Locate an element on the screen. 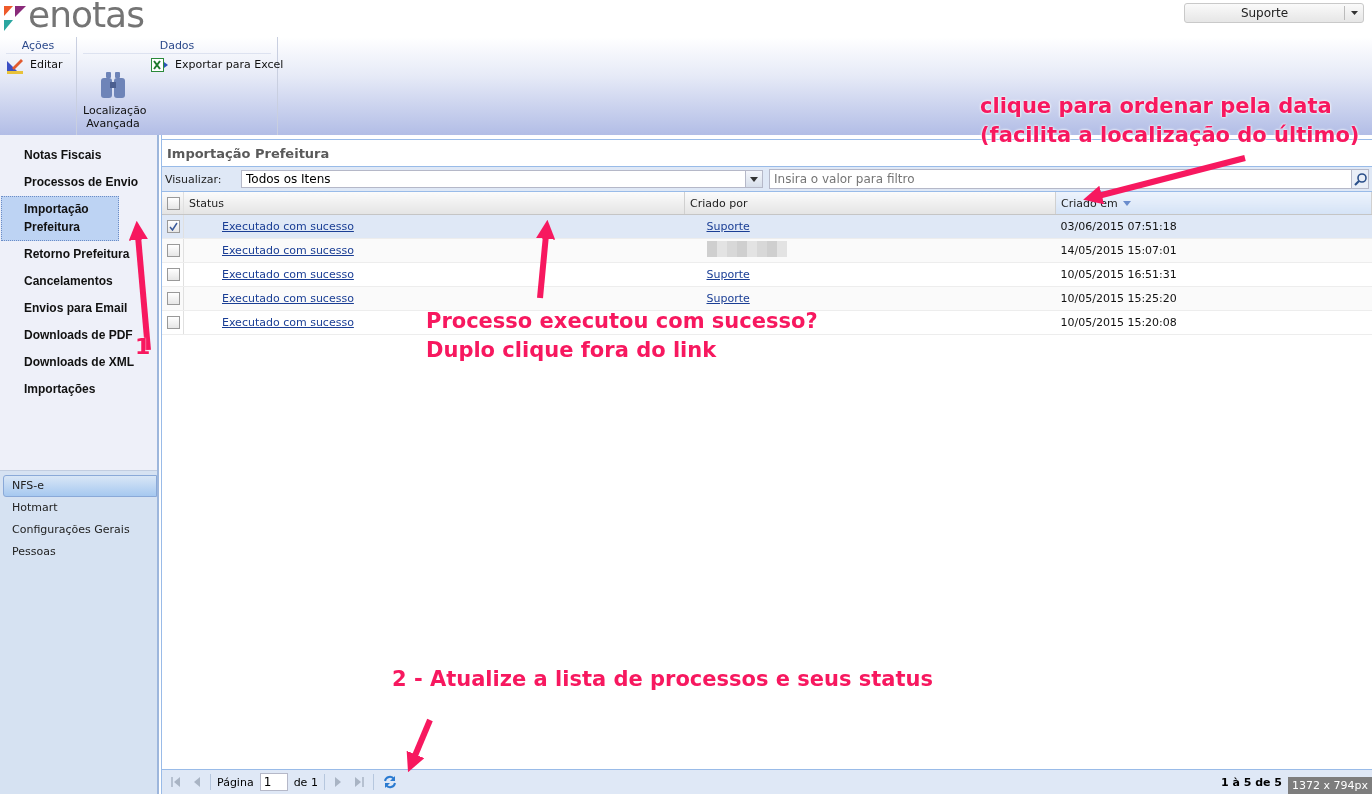  logo-text: enotas is located at coordinates (86, 16).